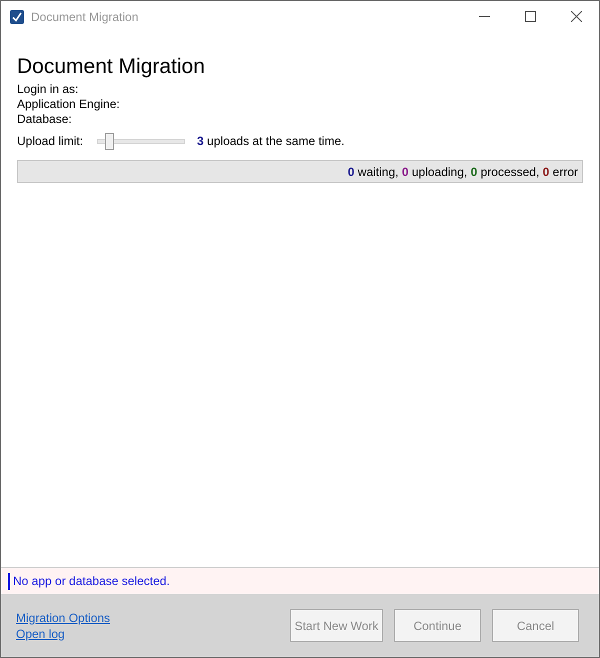 The image size is (600, 658). Describe the element at coordinates (111, 67) in the screenshot. I see `page-heading: Document Migration` at that location.